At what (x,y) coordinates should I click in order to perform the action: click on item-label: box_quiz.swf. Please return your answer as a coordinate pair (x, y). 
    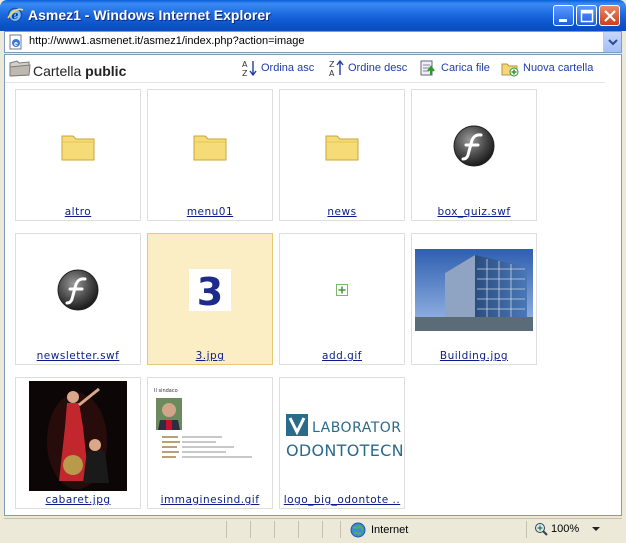
    Looking at the image, I should click on (474, 212).